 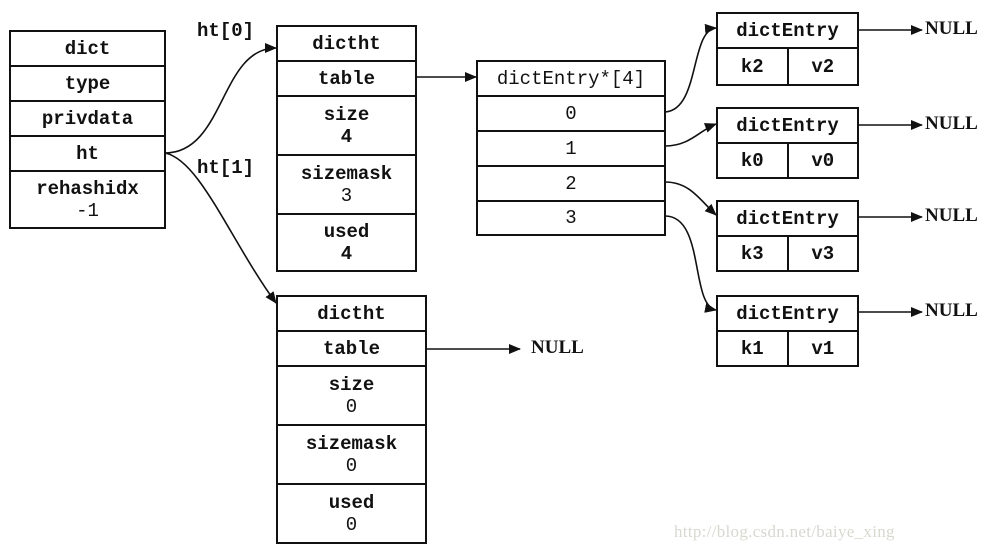 I want to click on dictht-used: used 0, so click(x=351, y=513).